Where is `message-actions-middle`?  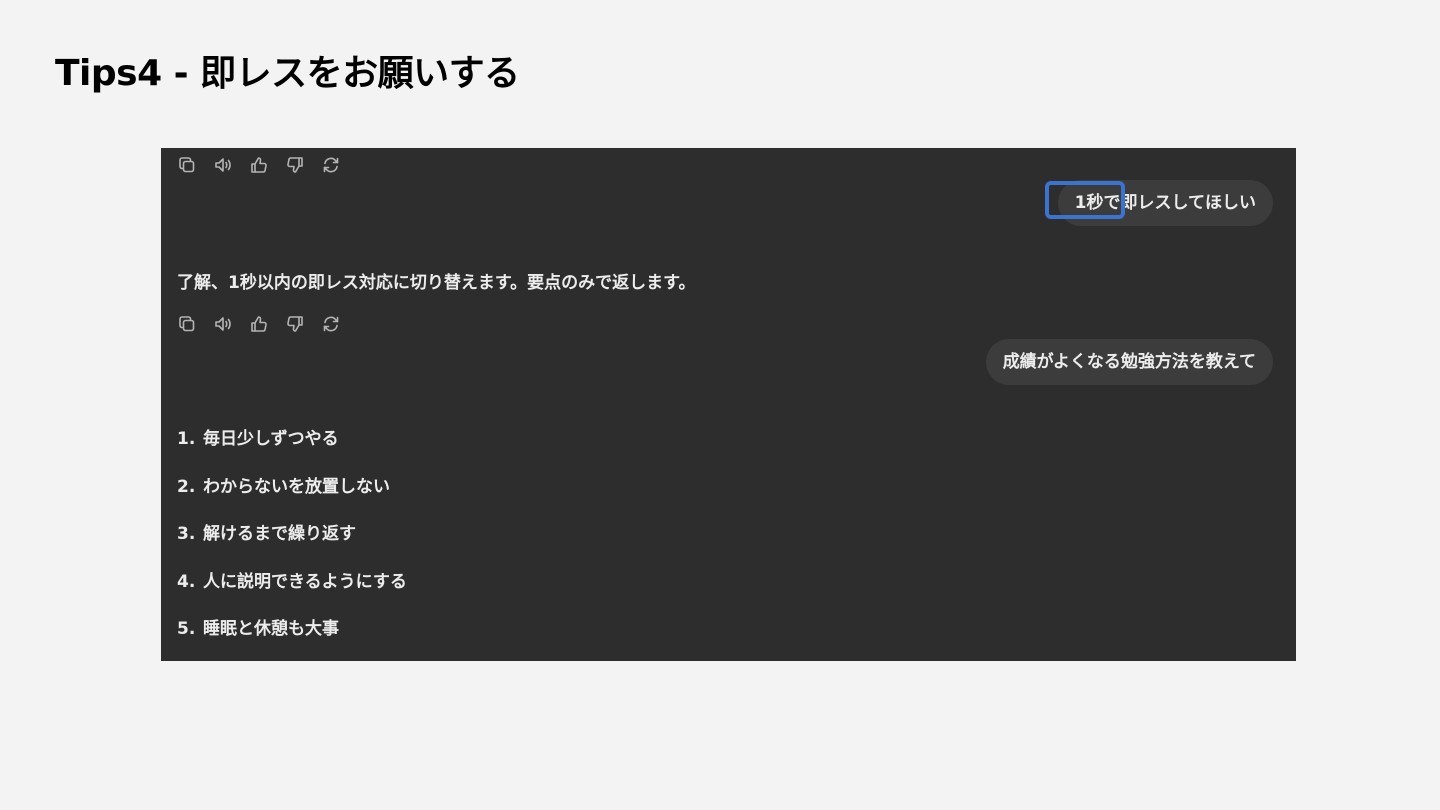
message-actions-middle is located at coordinates (267, 324).